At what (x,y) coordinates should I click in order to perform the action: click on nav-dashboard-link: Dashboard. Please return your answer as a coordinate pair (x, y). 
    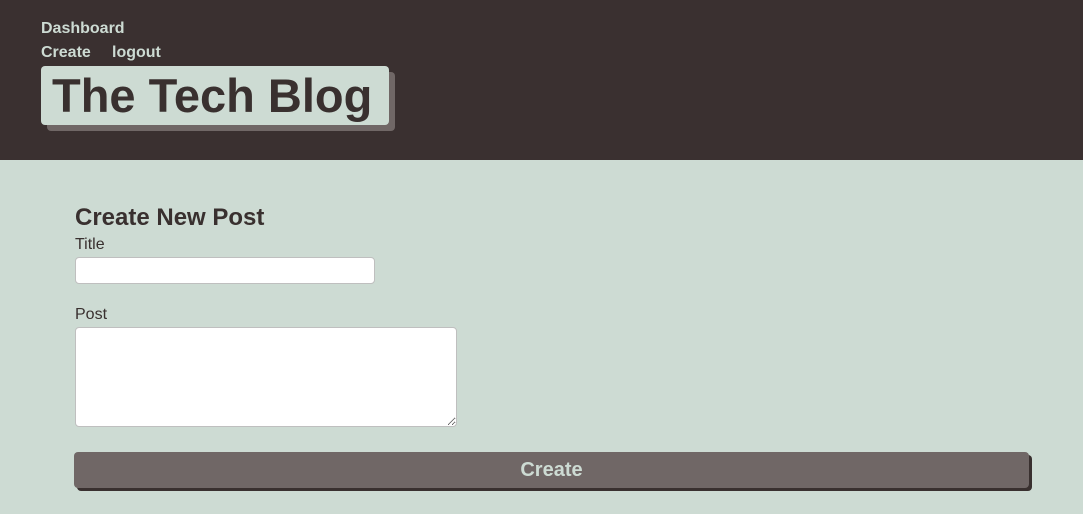
    Looking at the image, I should click on (83, 29).